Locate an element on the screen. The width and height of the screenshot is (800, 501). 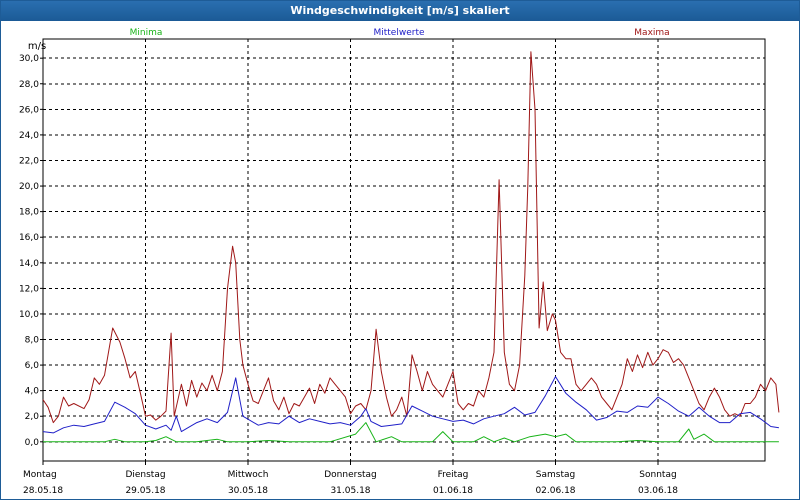
y-tick-label: 20,0 is located at coordinates (29, 187).